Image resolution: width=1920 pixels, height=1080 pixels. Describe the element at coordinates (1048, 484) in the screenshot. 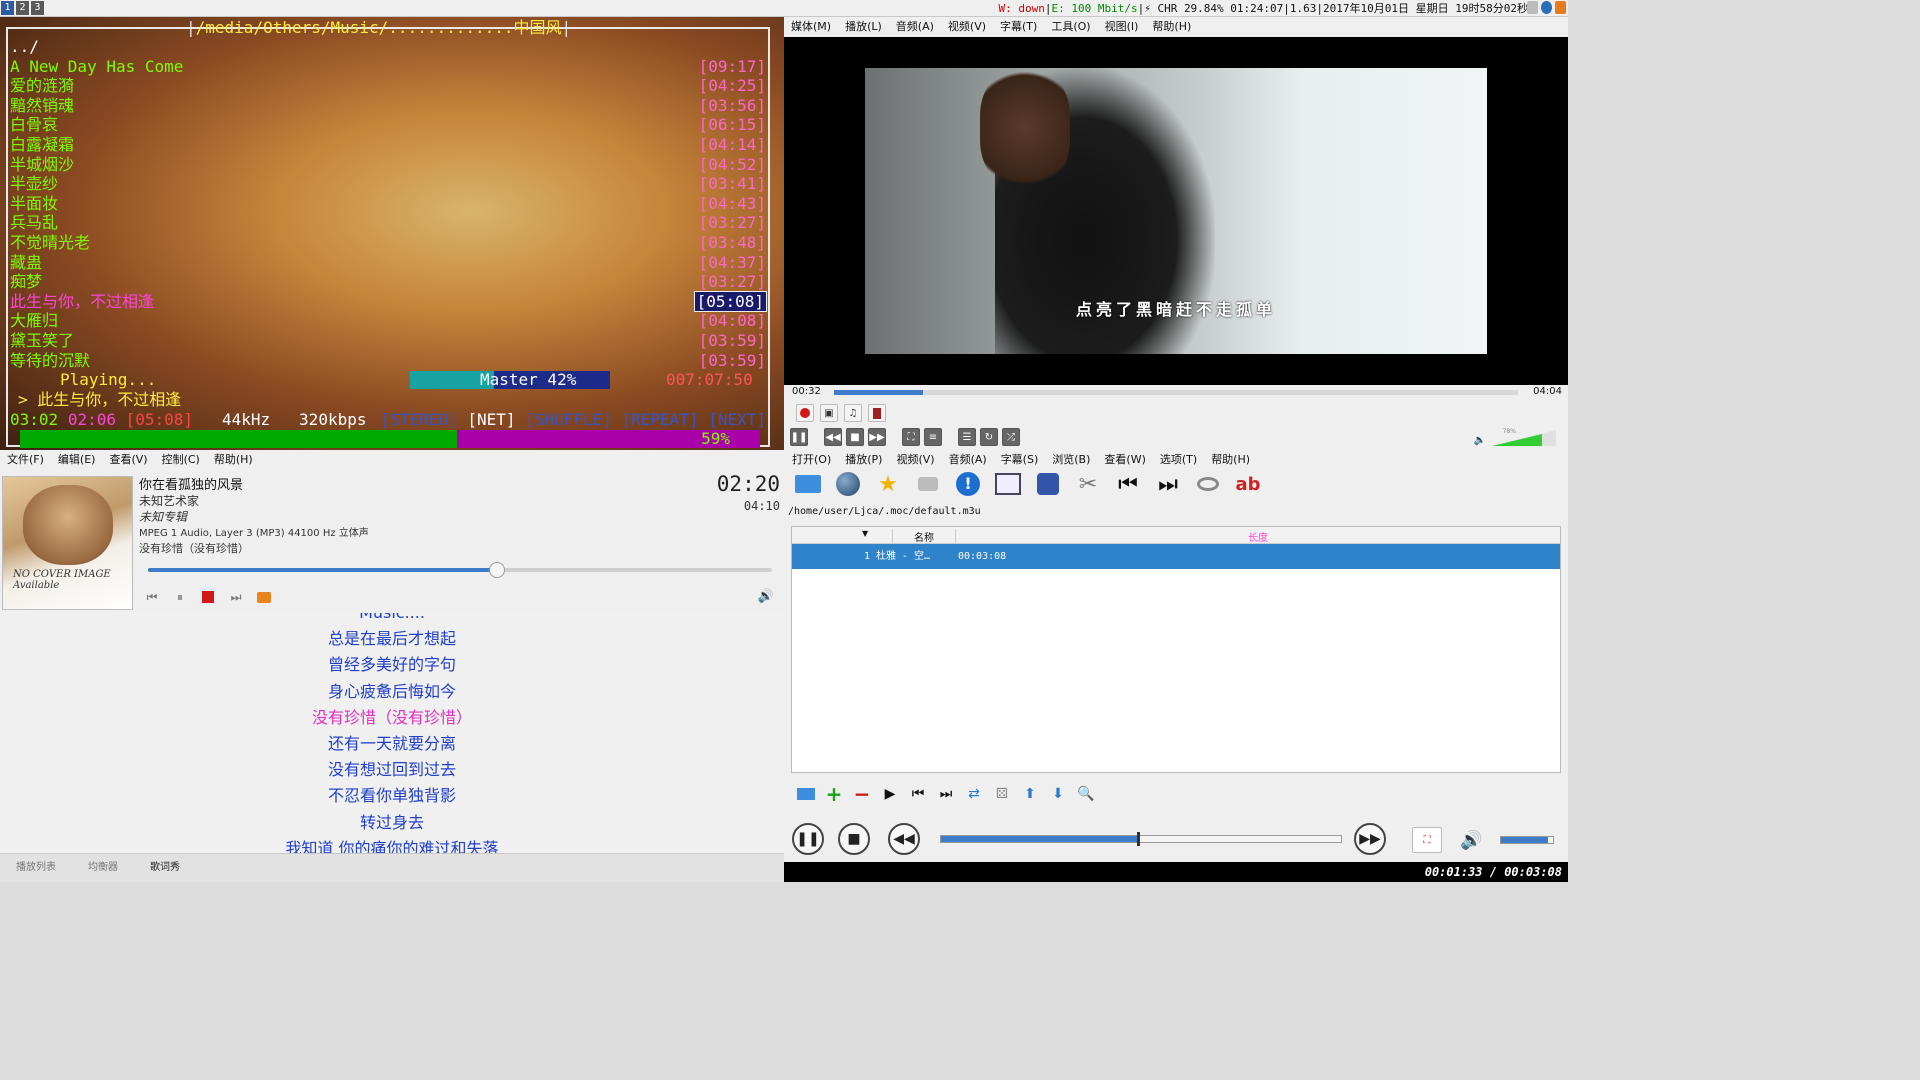

I see `media-icon` at that location.